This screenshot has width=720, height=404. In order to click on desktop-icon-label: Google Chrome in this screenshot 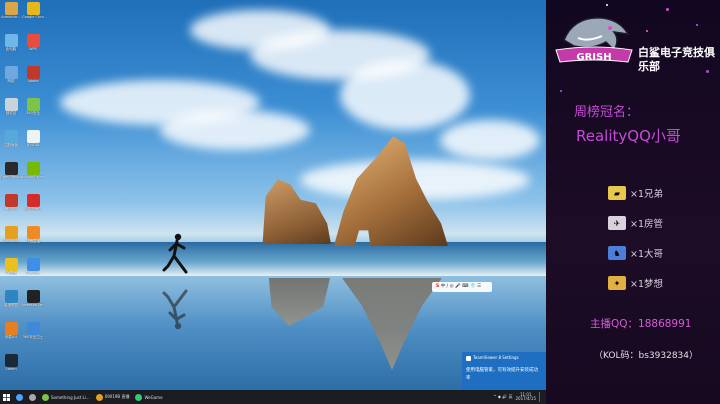, I will do `click(33, 17)`.